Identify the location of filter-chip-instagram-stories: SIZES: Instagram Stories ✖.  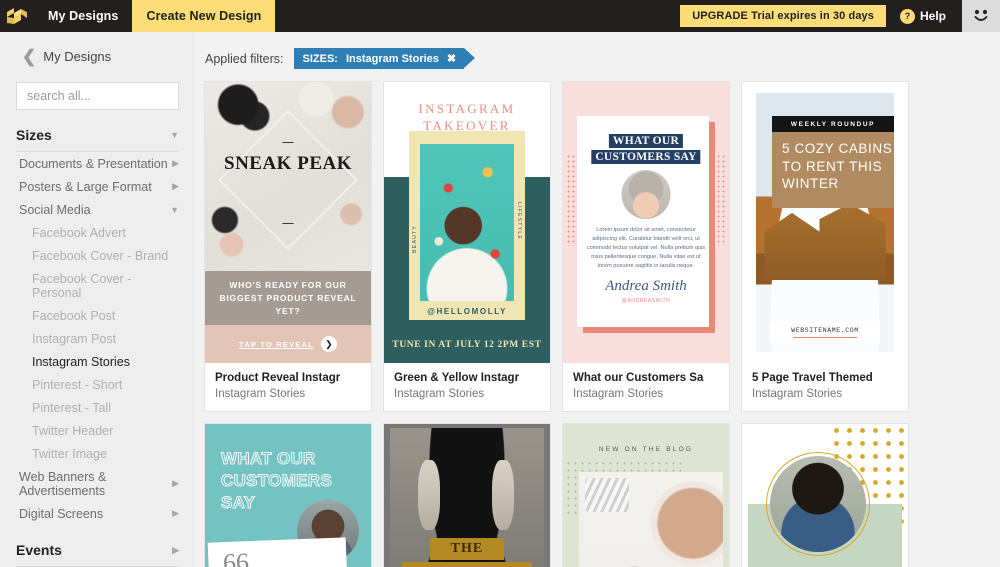
(384, 58).